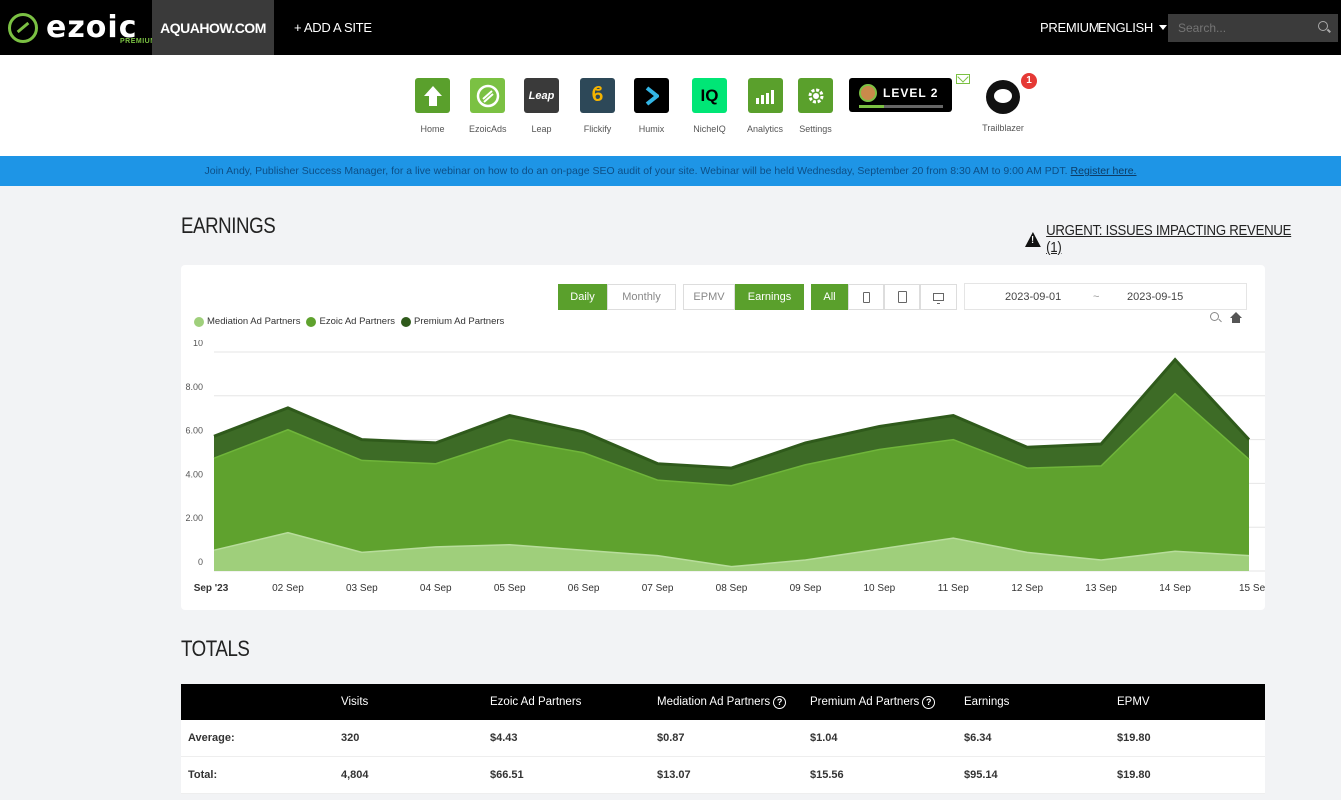  I want to click on app-settings: Settings, so click(815, 106).